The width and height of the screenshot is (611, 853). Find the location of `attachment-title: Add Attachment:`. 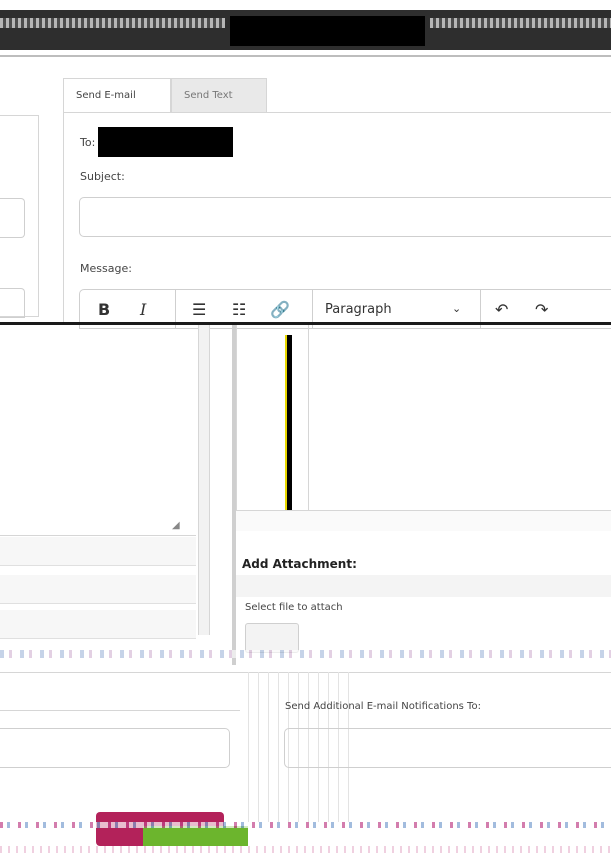

attachment-title: Add Attachment: is located at coordinates (299, 564).